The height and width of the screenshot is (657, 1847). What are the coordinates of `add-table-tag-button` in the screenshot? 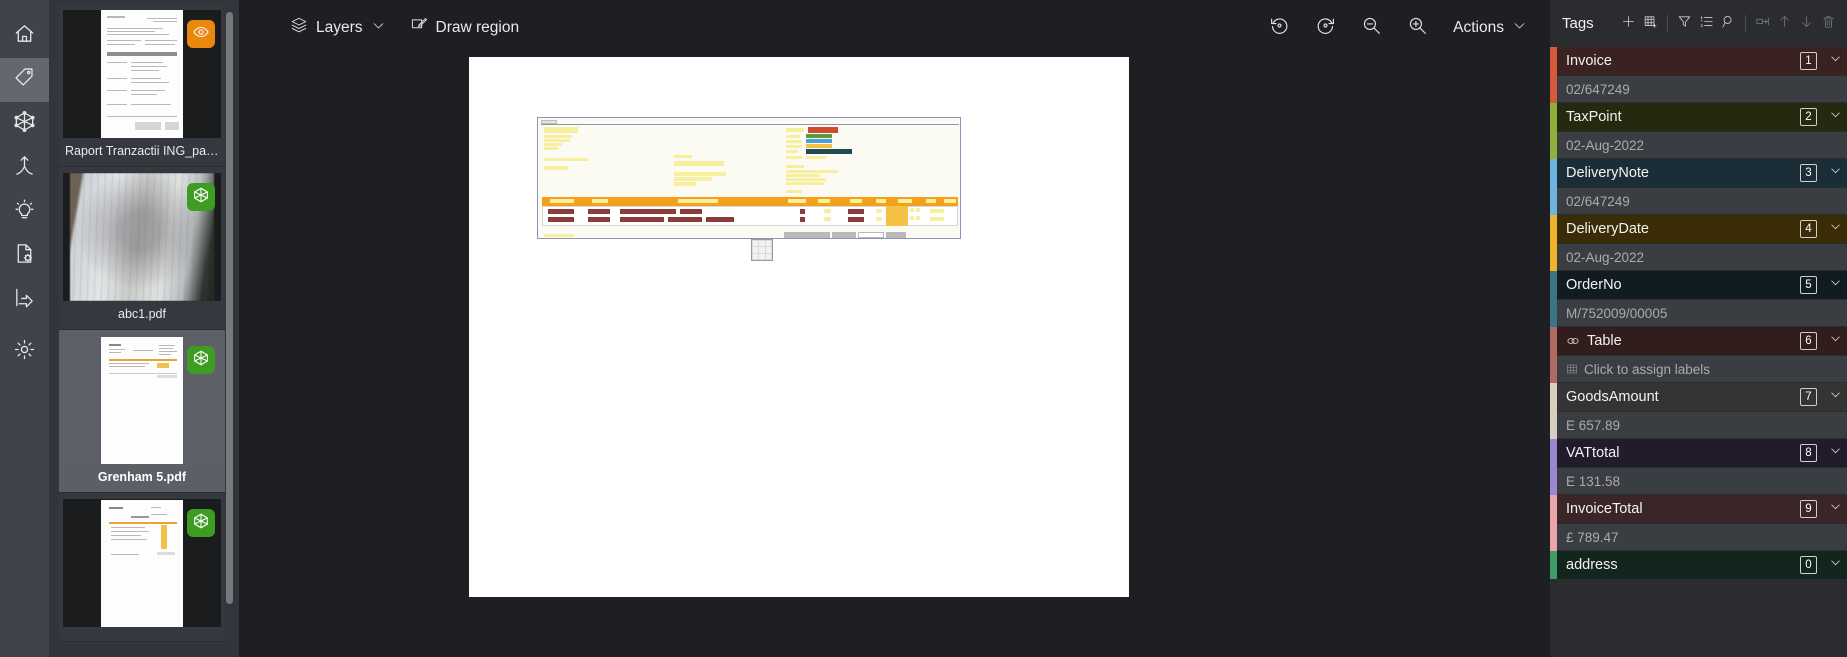 It's located at (1650, 24).